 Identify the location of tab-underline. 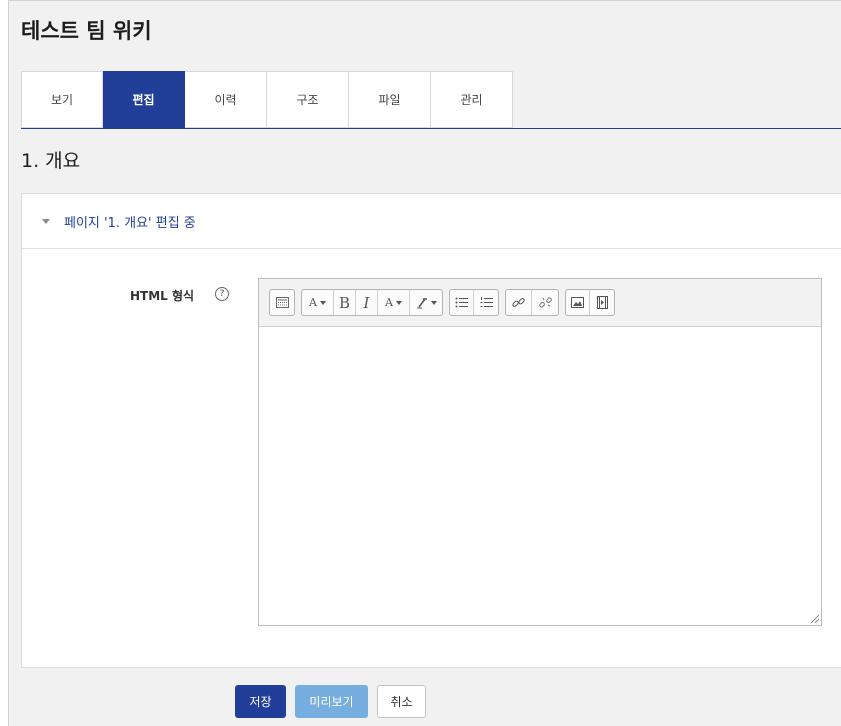
(431, 128).